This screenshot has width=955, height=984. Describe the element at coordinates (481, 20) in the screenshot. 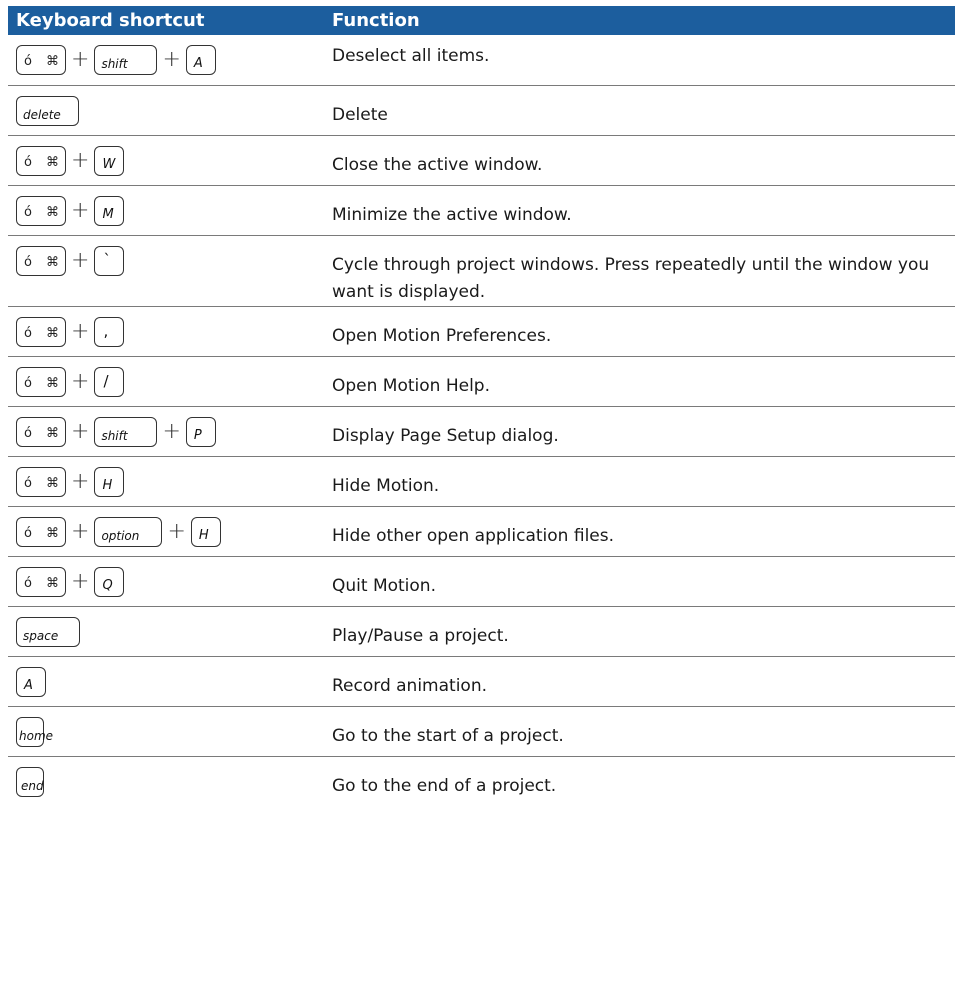

I see `table-header-row: Keyboard shortcut Function` at that location.